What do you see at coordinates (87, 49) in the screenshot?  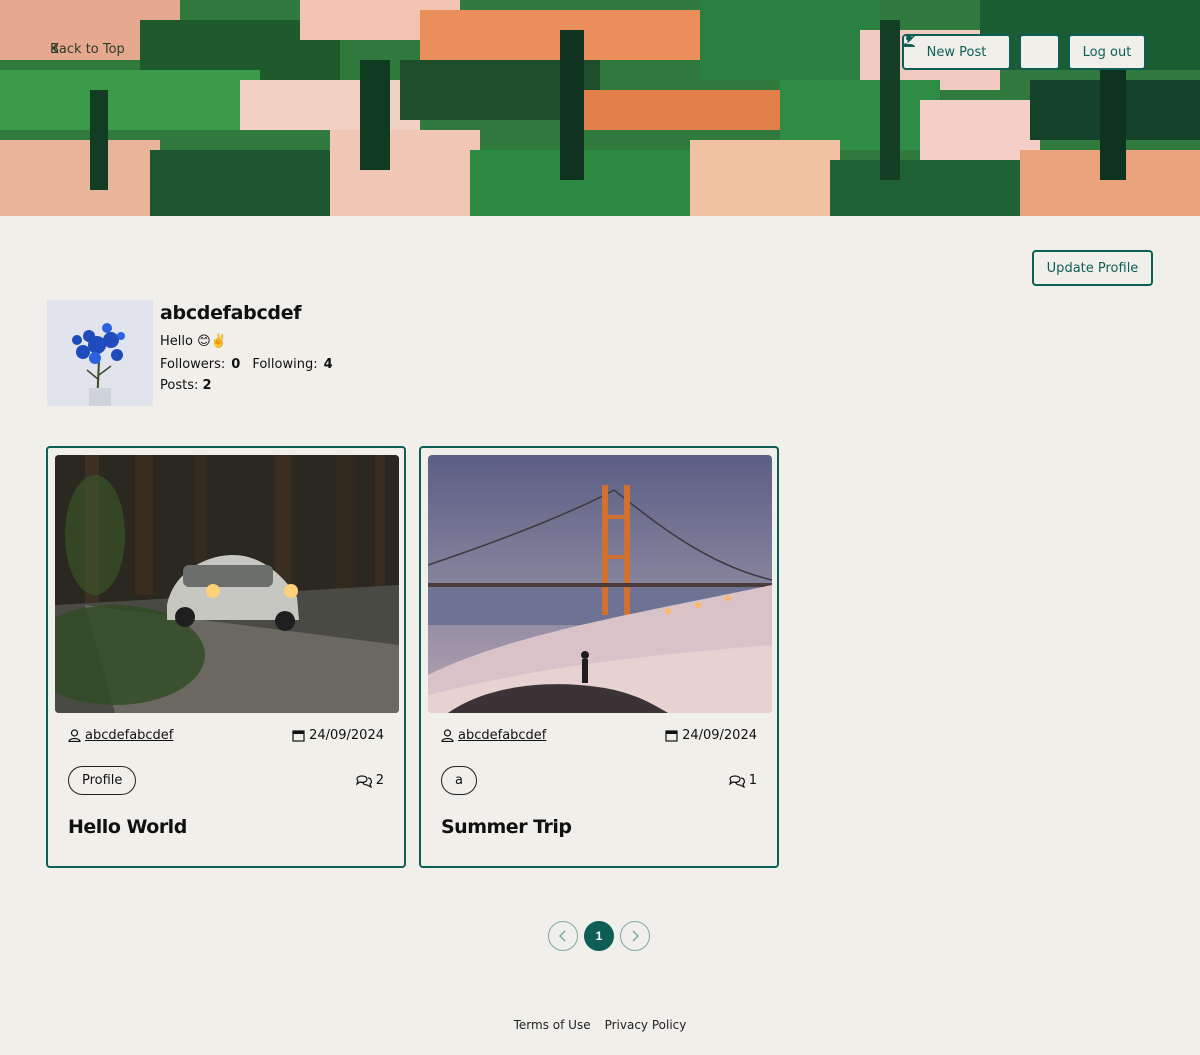 I see `back-to-top-link: Back to Top` at bounding box center [87, 49].